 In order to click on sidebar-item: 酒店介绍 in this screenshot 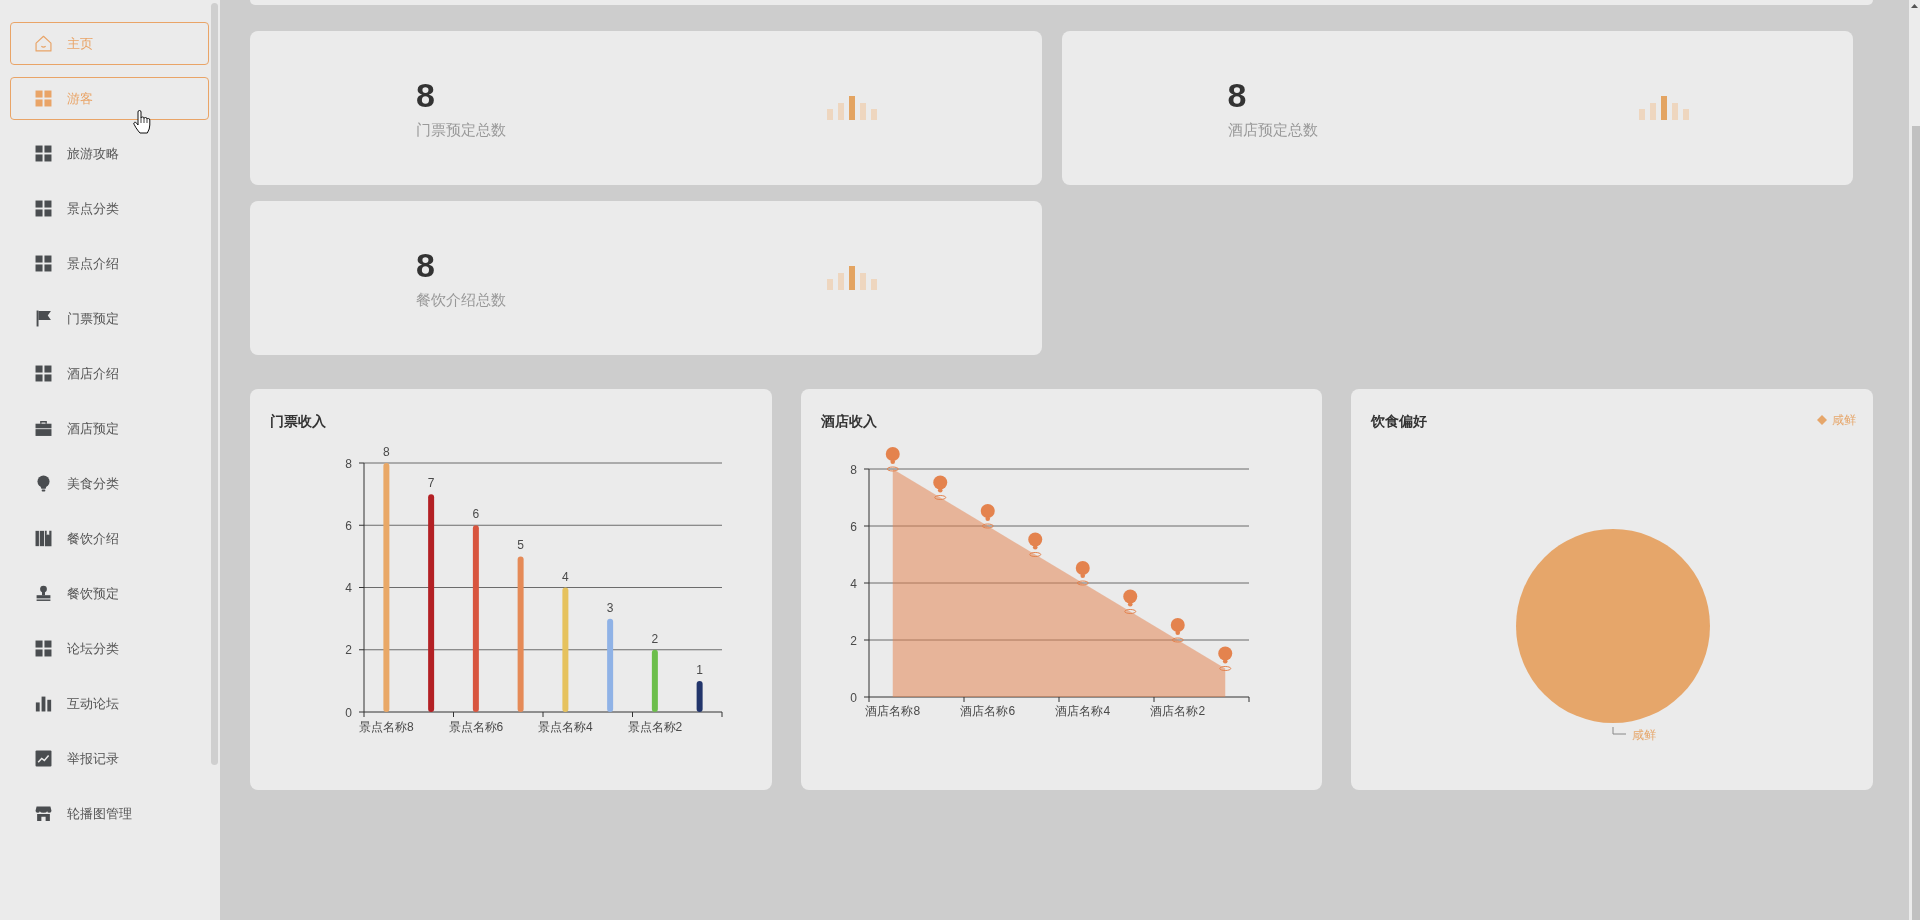, I will do `click(109, 373)`.